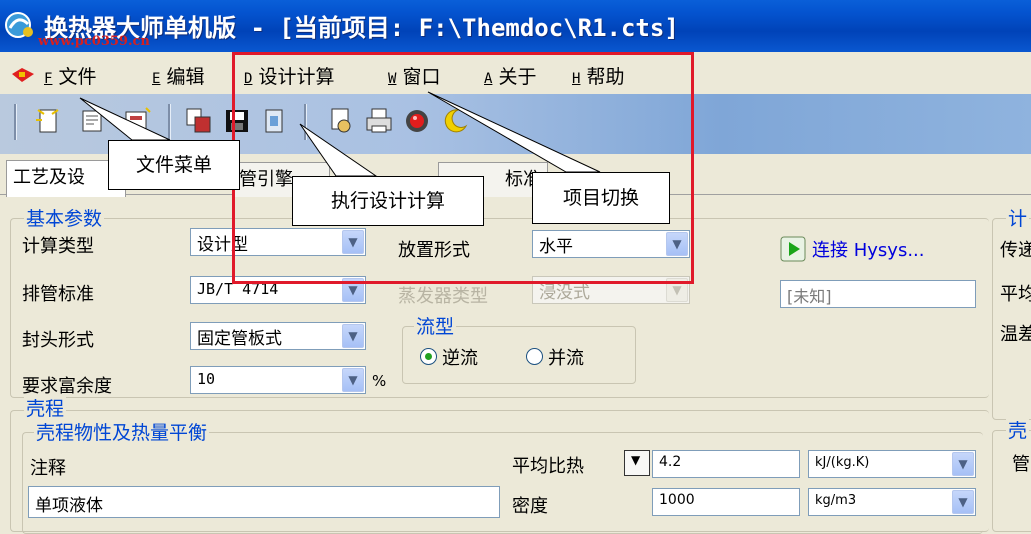 This screenshot has width=1031, height=534. I want to click on flow-counter-label: 逆流, so click(460, 357).